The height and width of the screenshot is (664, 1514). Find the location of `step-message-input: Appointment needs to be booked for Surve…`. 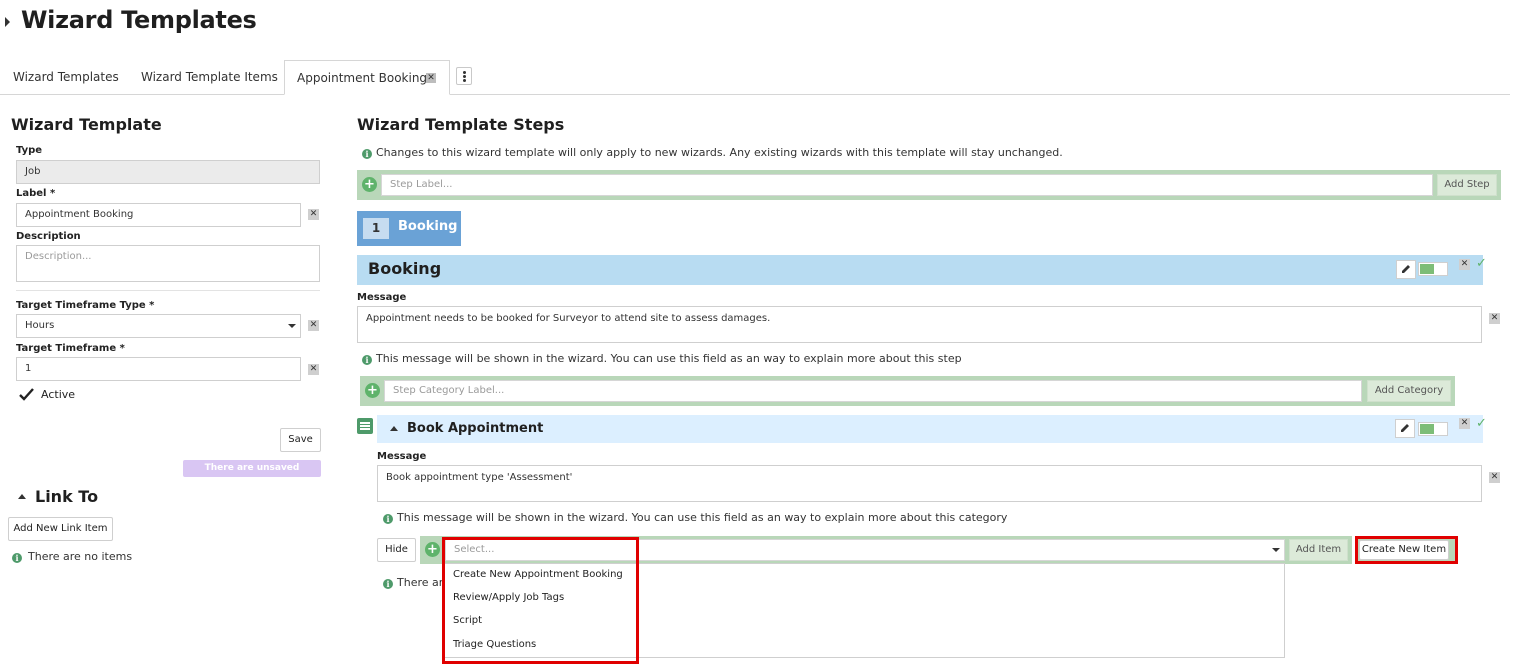

step-message-input: Appointment needs to be booked for Surve… is located at coordinates (919, 324).